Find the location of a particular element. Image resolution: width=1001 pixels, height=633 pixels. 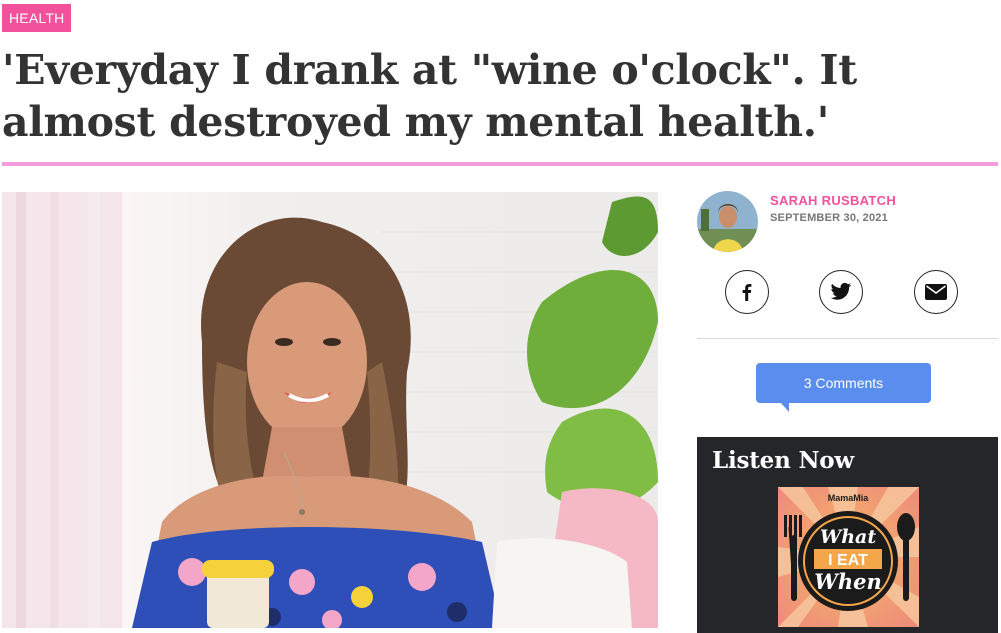

twitter-icon is located at coordinates (841, 291).